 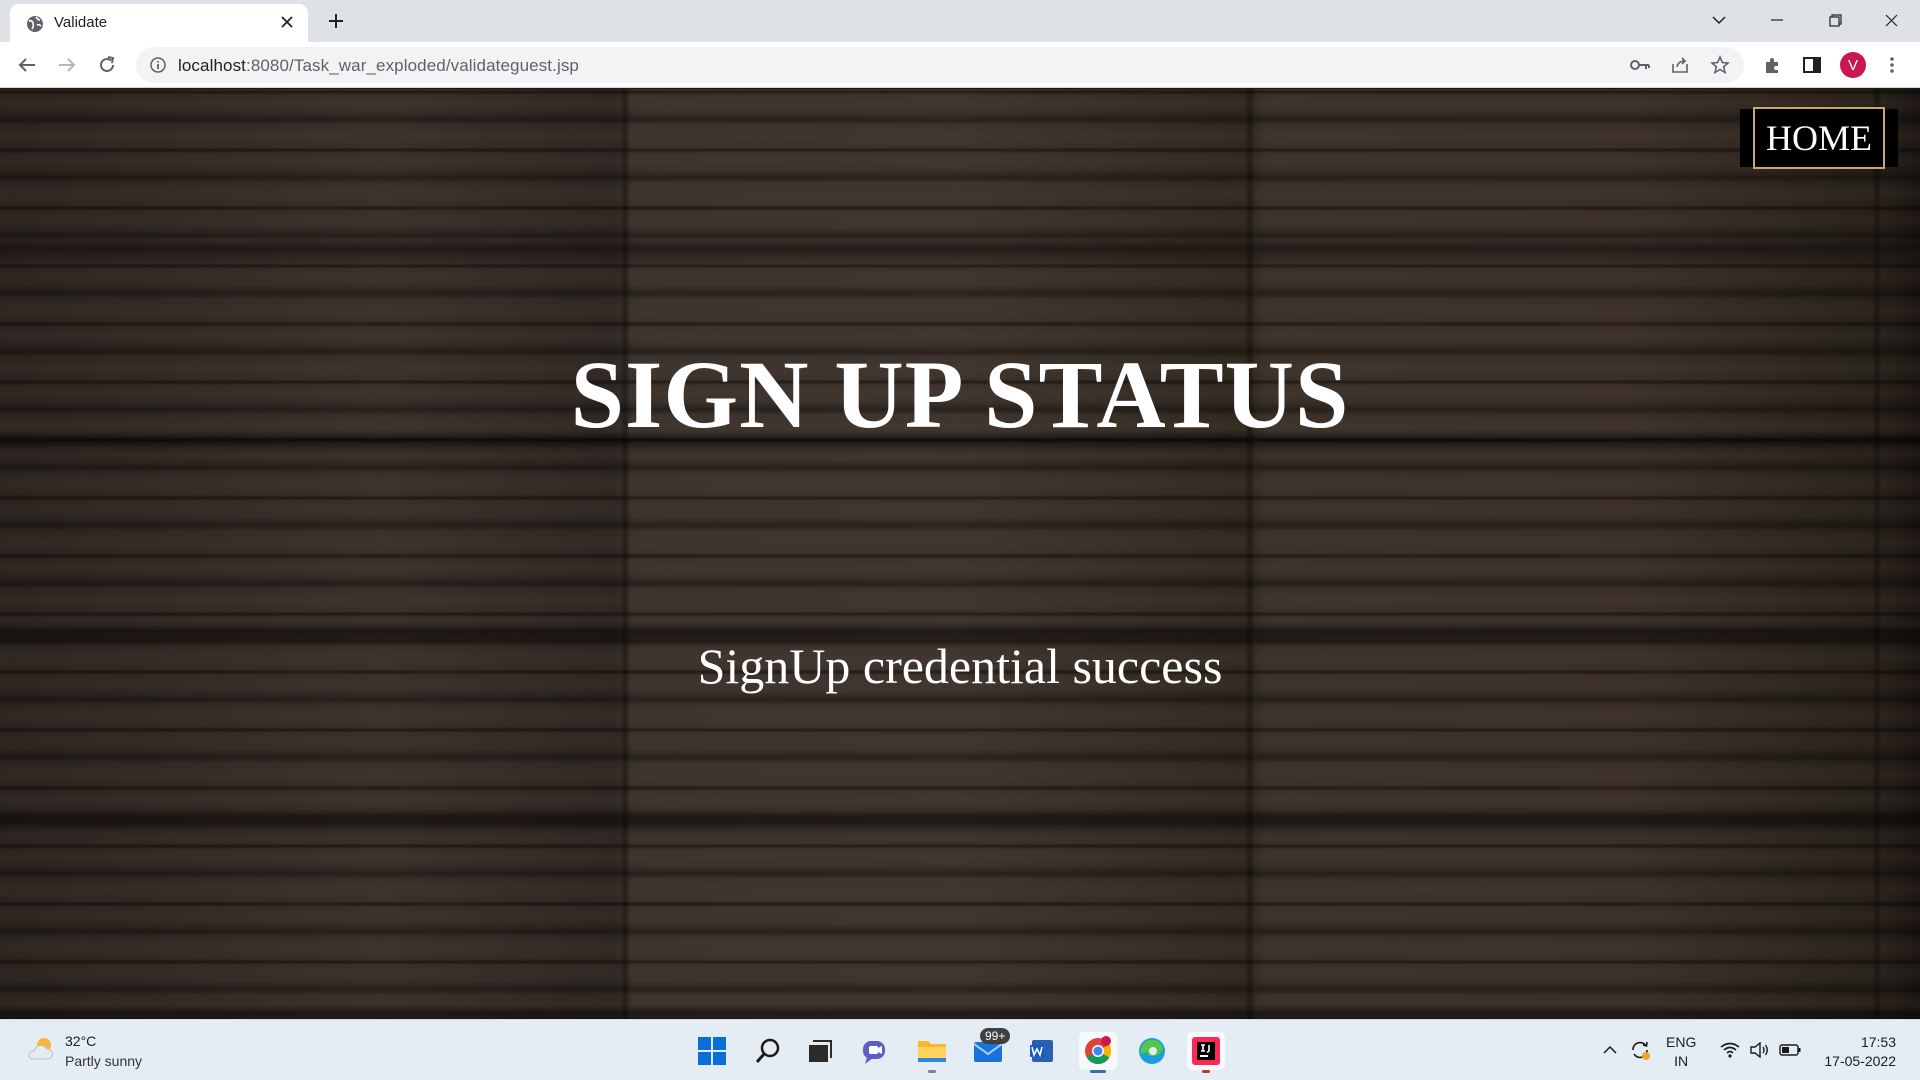 What do you see at coordinates (995, 1036) in the screenshot?
I see `mail-unread-badge: 99+` at bounding box center [995, 1036].